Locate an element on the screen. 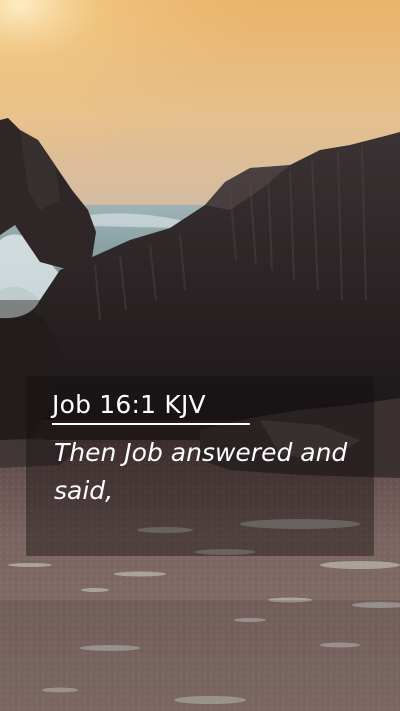 This screenshot has width=400, height=711. verse-text: Then Job answered and said, is located at coordinates (201, 471).